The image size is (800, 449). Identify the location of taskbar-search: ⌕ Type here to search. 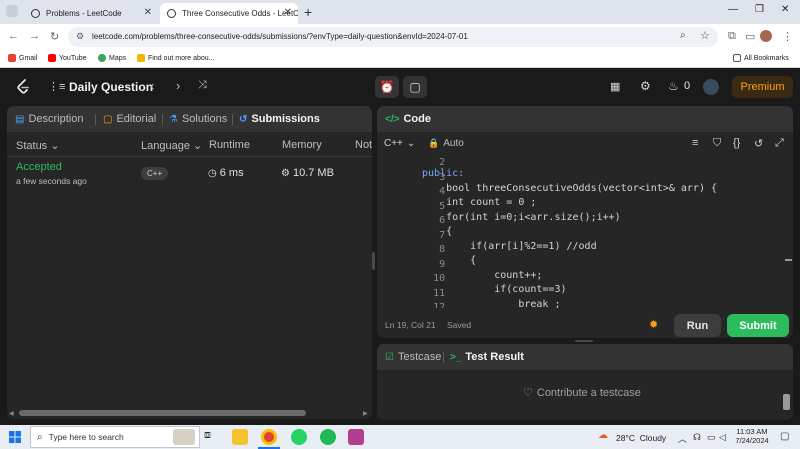
(115, 437).